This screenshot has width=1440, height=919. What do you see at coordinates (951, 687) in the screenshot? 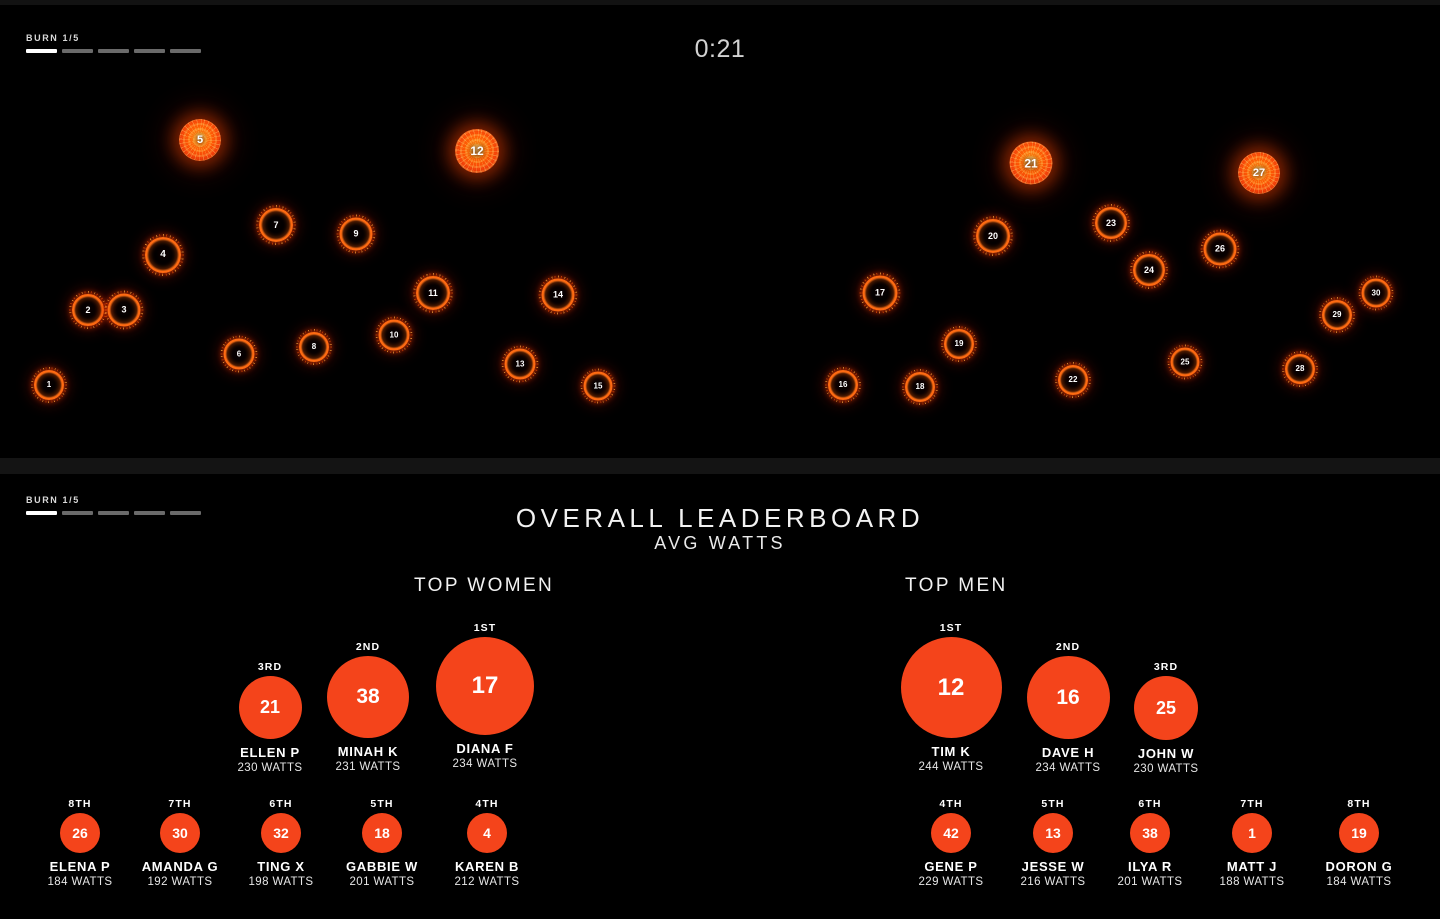
I see `entry-bike-bubble: 12` at bounding box center [951, 687].